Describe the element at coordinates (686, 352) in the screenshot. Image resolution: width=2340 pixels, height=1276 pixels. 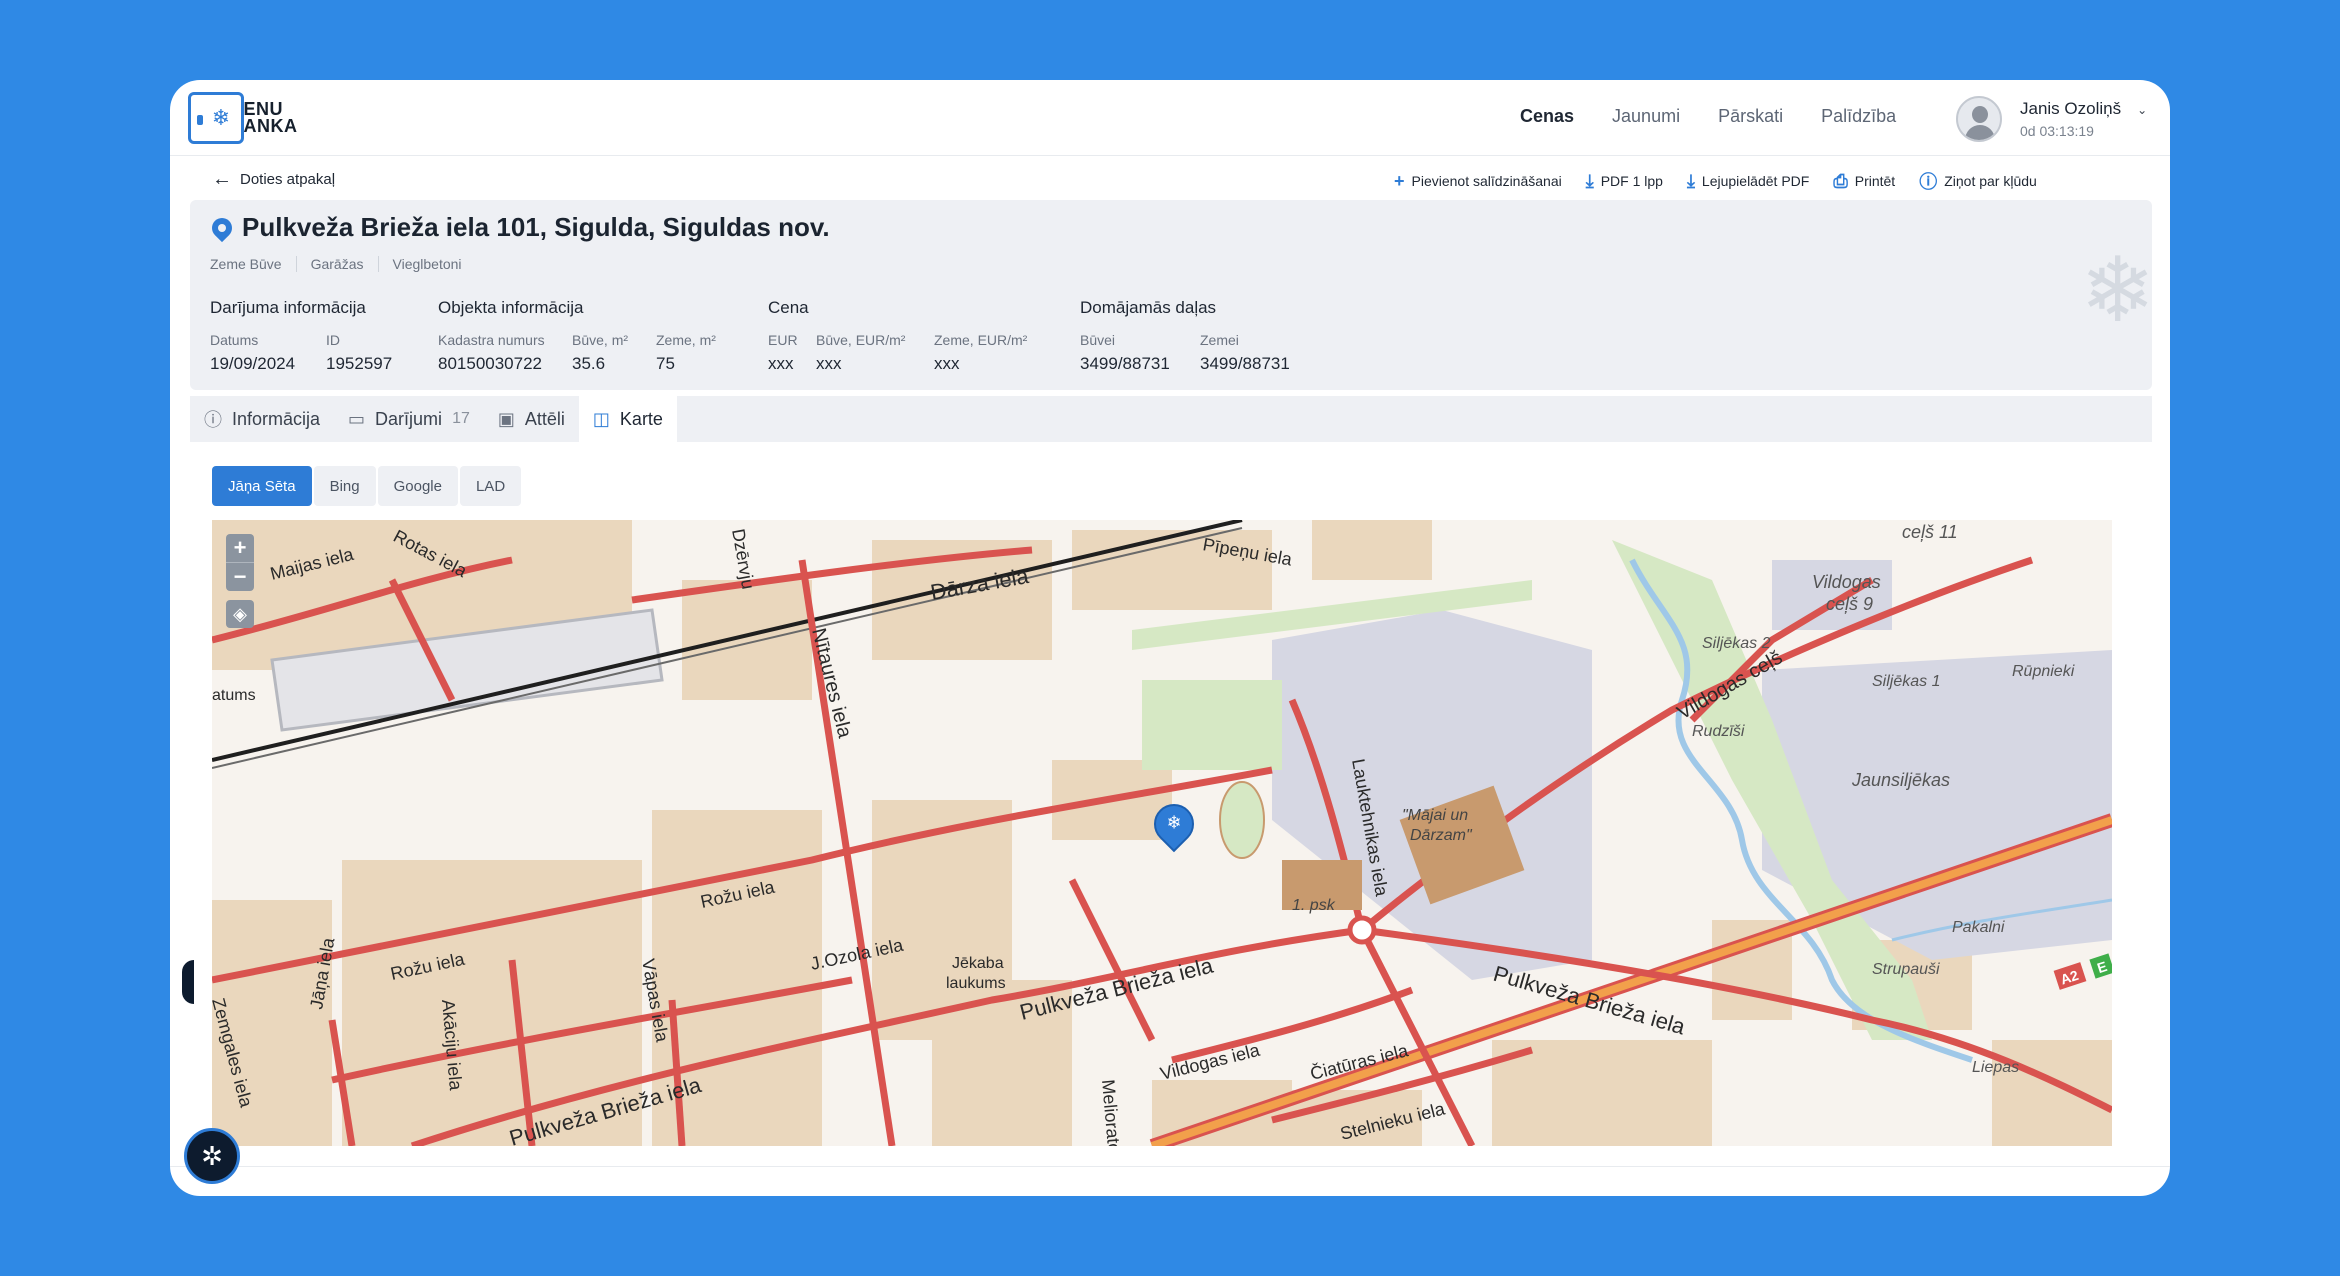
I see `land-area: Zeme, m² 75` at that location.